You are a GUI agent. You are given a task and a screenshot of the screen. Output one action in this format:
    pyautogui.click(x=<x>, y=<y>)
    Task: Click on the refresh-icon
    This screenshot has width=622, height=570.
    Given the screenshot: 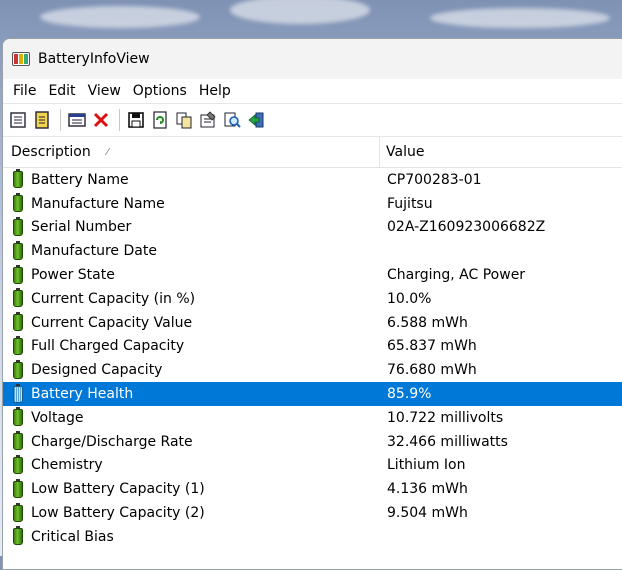 What is the action you would take?
    pyautogui.click(x=160, y=120)
    